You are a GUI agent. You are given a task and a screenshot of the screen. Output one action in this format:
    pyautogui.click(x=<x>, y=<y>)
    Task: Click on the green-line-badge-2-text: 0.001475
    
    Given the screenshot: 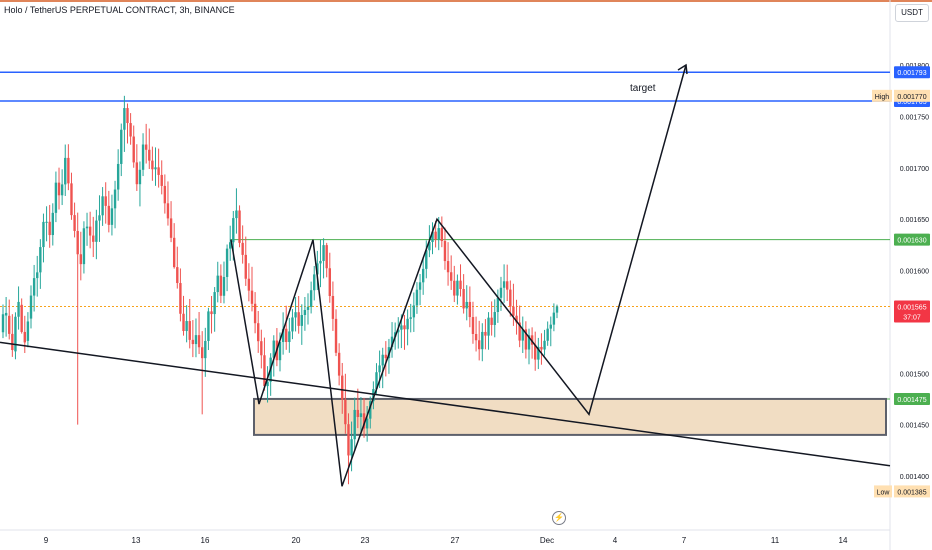 What is the action you would take?
    pyautogui.click(x=911, y=400)
    